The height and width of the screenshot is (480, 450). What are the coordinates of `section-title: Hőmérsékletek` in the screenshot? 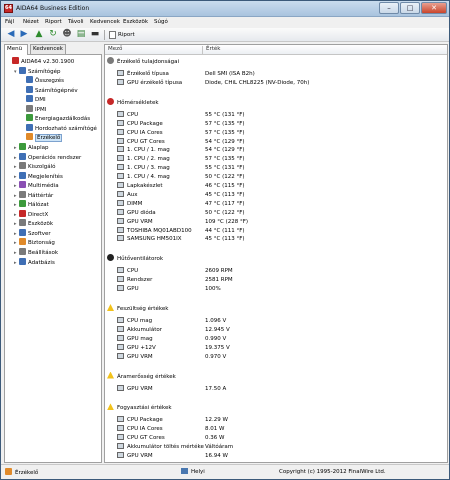 It's located at (138, 102).